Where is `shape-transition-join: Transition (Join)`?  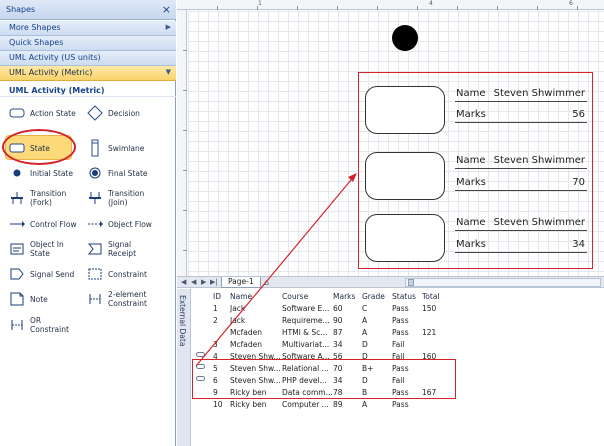 shape-transition-join: Transition (Join) is located at coordinates (119, 198).